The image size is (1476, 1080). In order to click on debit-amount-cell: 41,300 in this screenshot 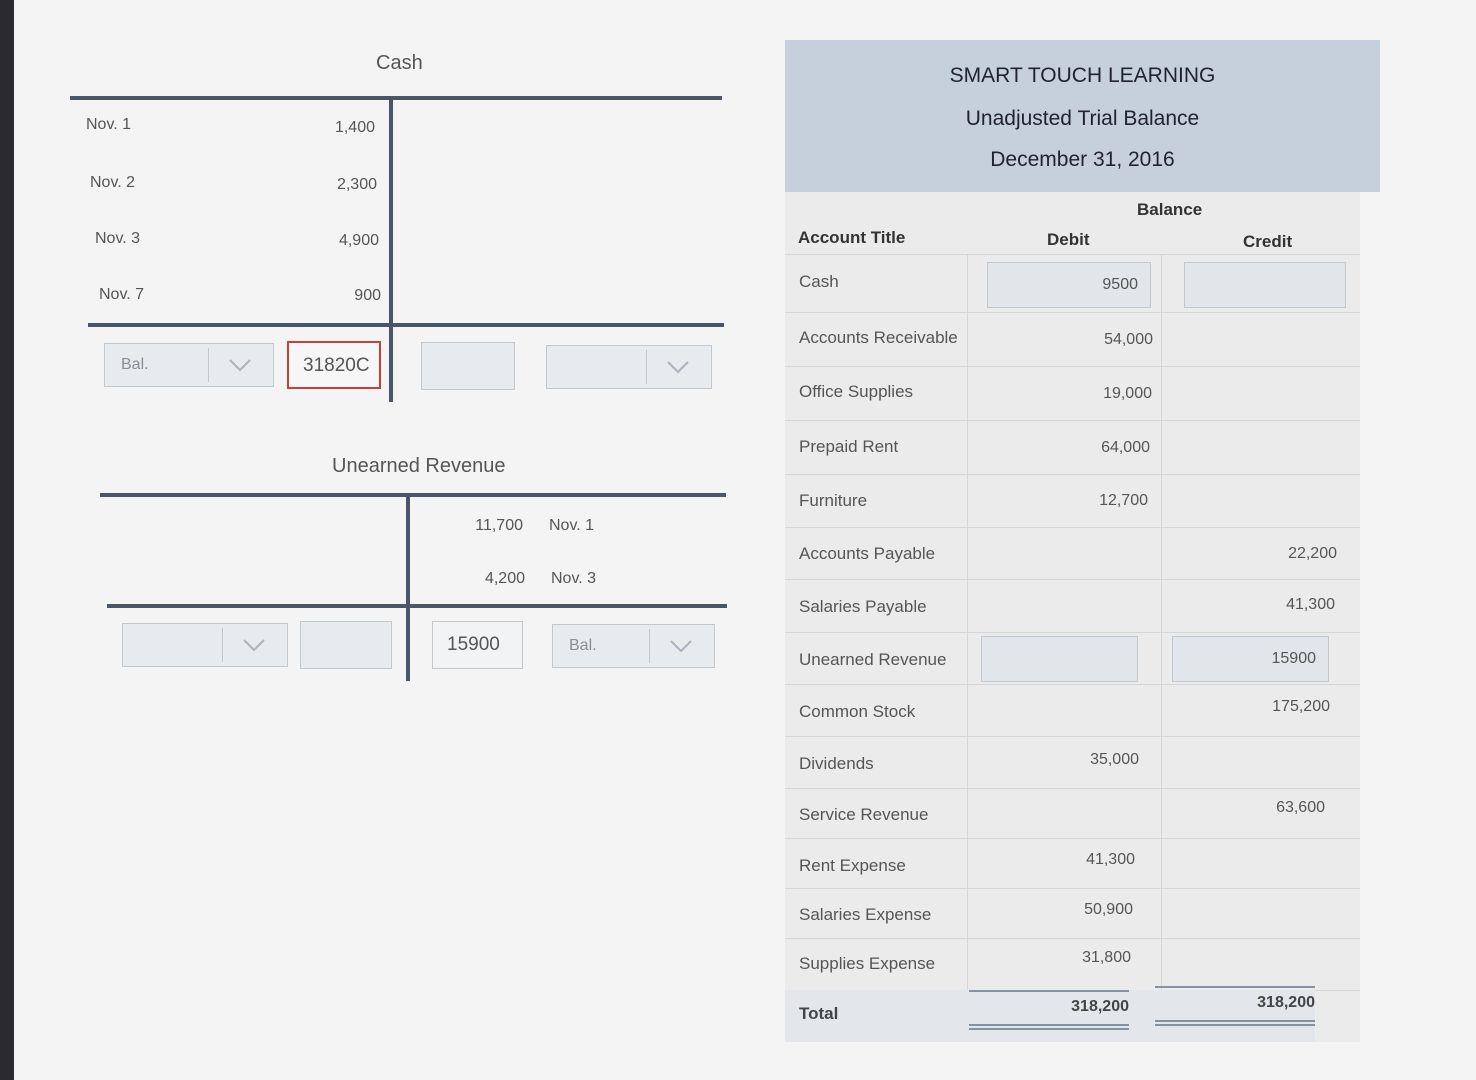, I will do `click(1110, 859)`.